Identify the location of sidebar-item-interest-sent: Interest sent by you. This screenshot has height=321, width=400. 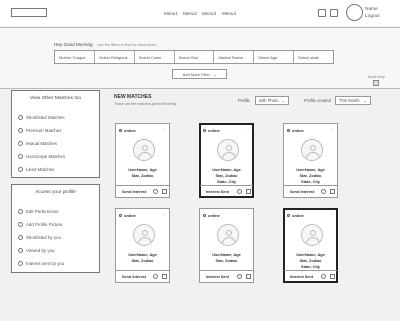
(41, 263).